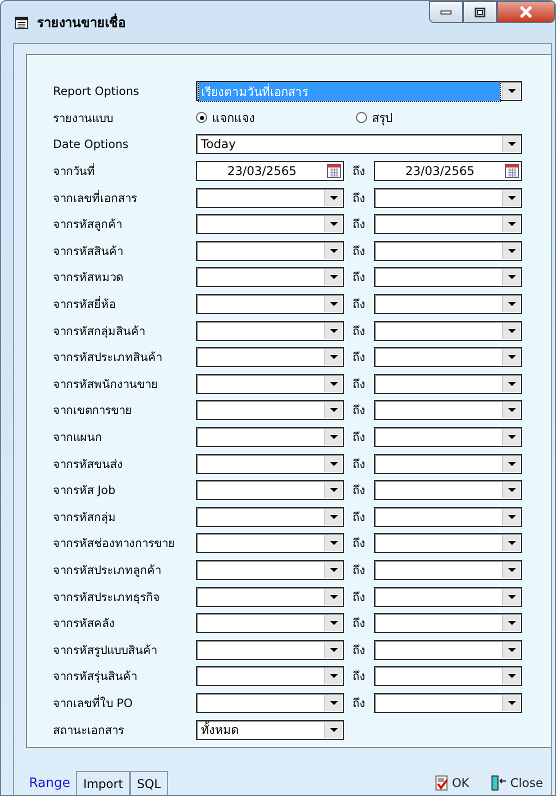 This screenshot has height=796, width=556. I want to click on field-label: สถานะเอกสาร, so click(89, 730).